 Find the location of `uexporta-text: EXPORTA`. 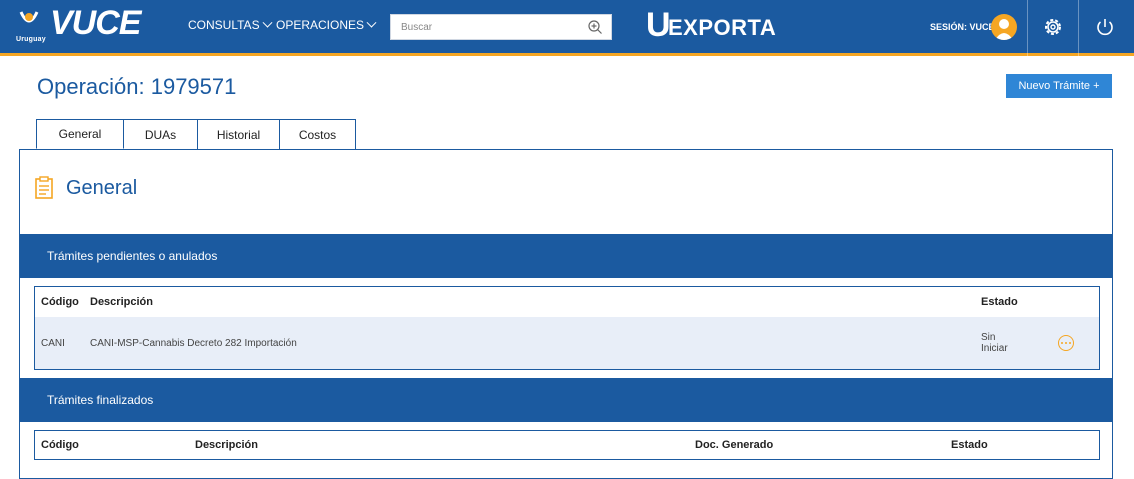

uexporta-text: EXPORTA is located at coordinates (722, 27).